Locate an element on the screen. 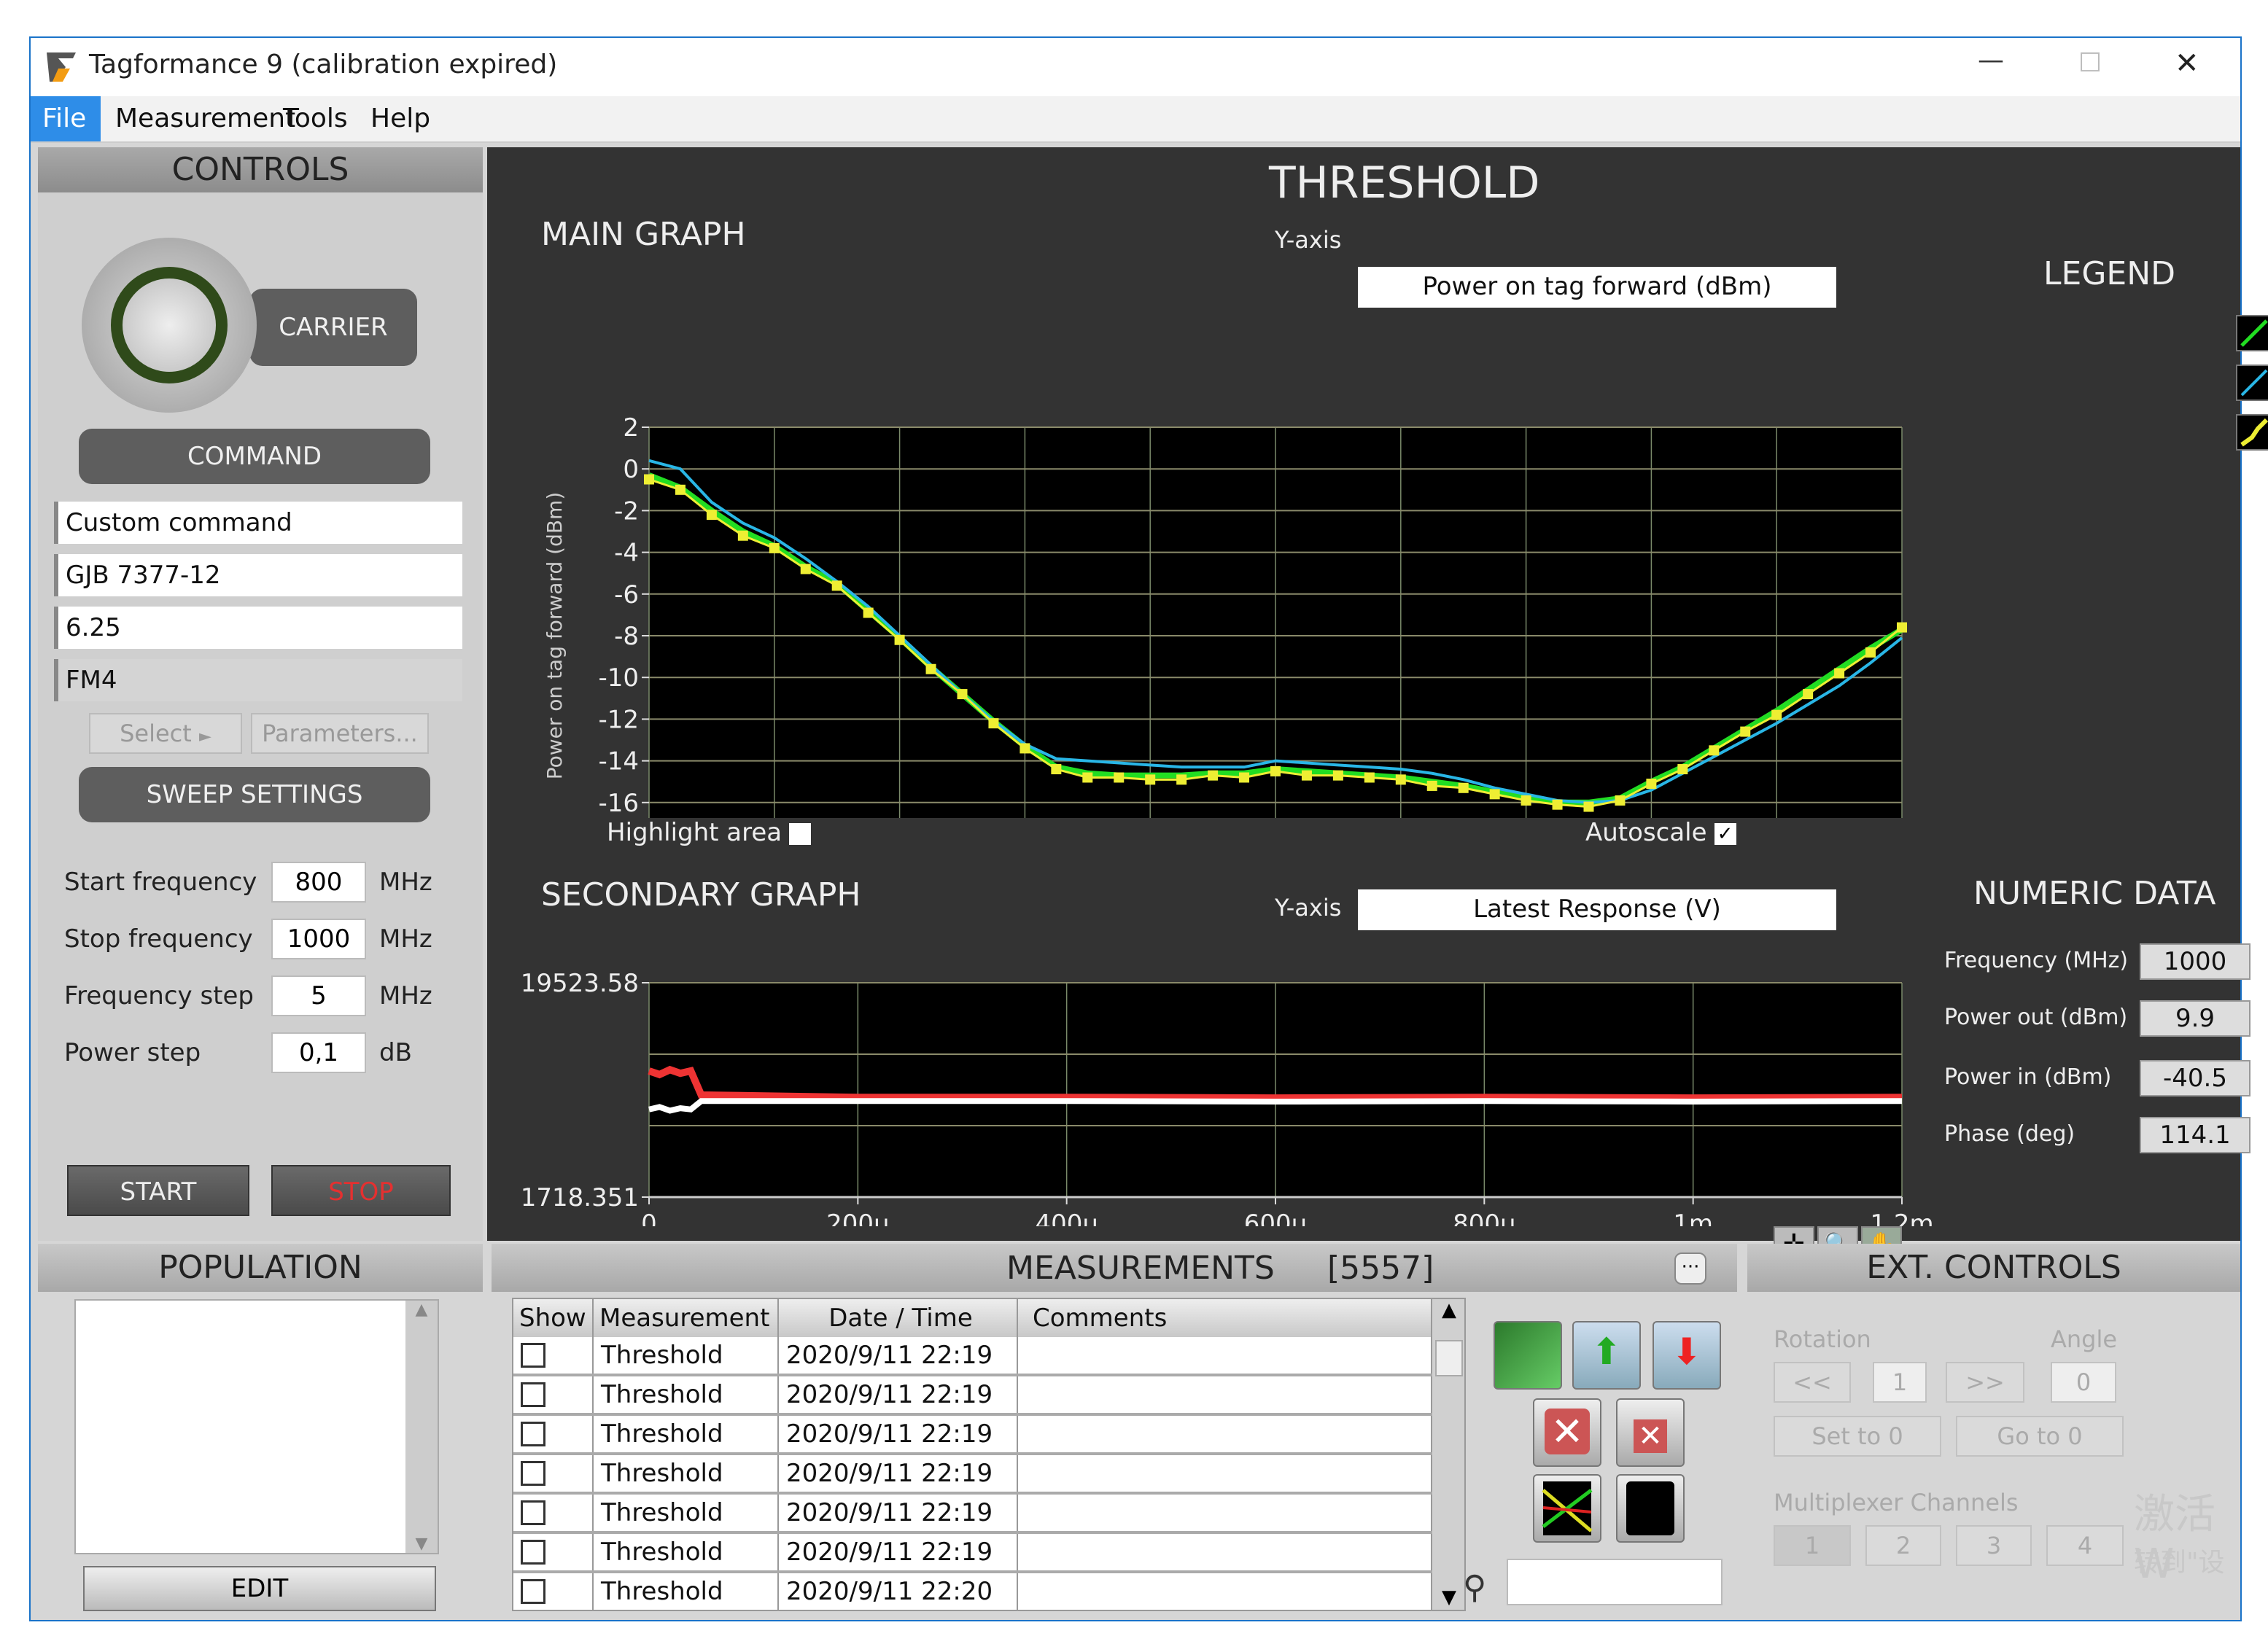 This screenshot has height=1644, width=2268. sweep-row-input: 1000 is located at coordinates (318, 939).